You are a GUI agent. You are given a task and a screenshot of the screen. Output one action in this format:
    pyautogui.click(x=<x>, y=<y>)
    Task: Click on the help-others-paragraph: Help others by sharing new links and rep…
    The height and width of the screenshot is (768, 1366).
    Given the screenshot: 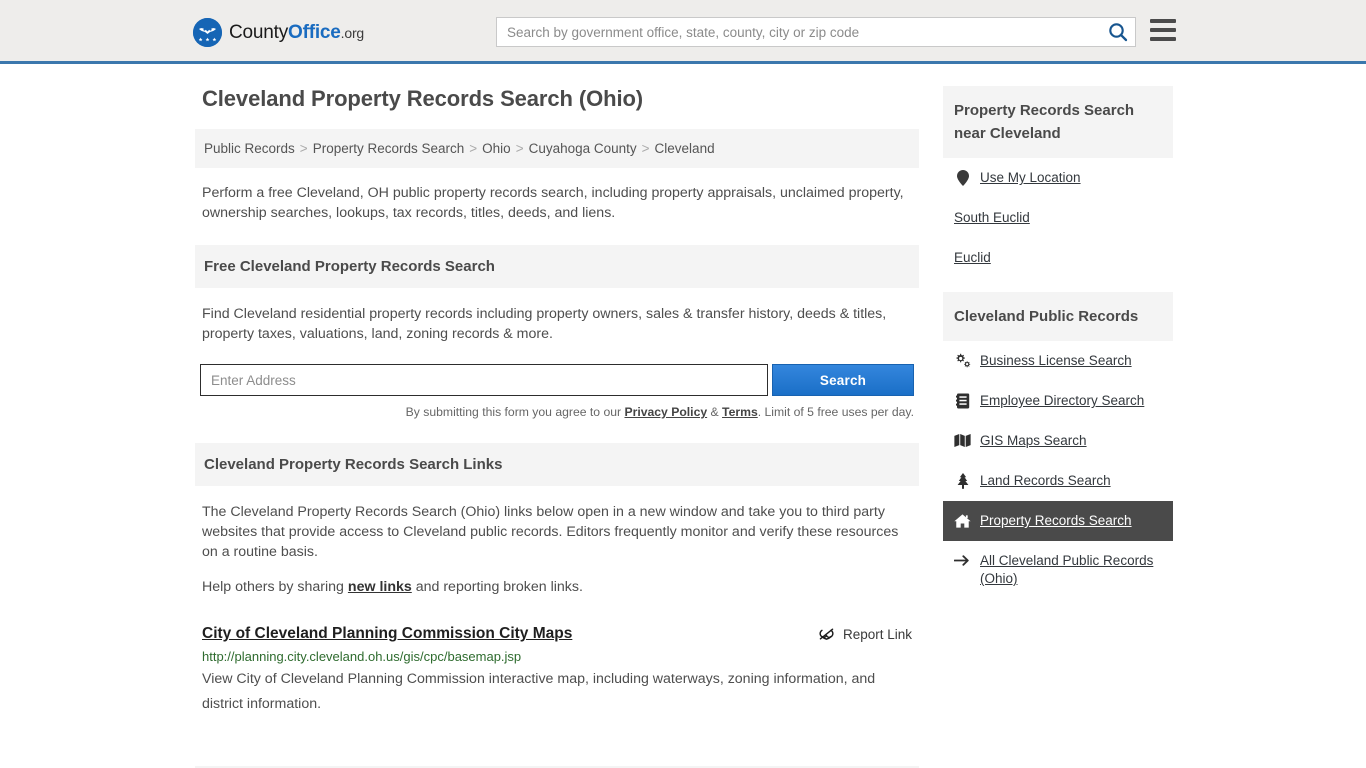 What is the action you would take?
    pyautogui.click(x=557, y=587)
    